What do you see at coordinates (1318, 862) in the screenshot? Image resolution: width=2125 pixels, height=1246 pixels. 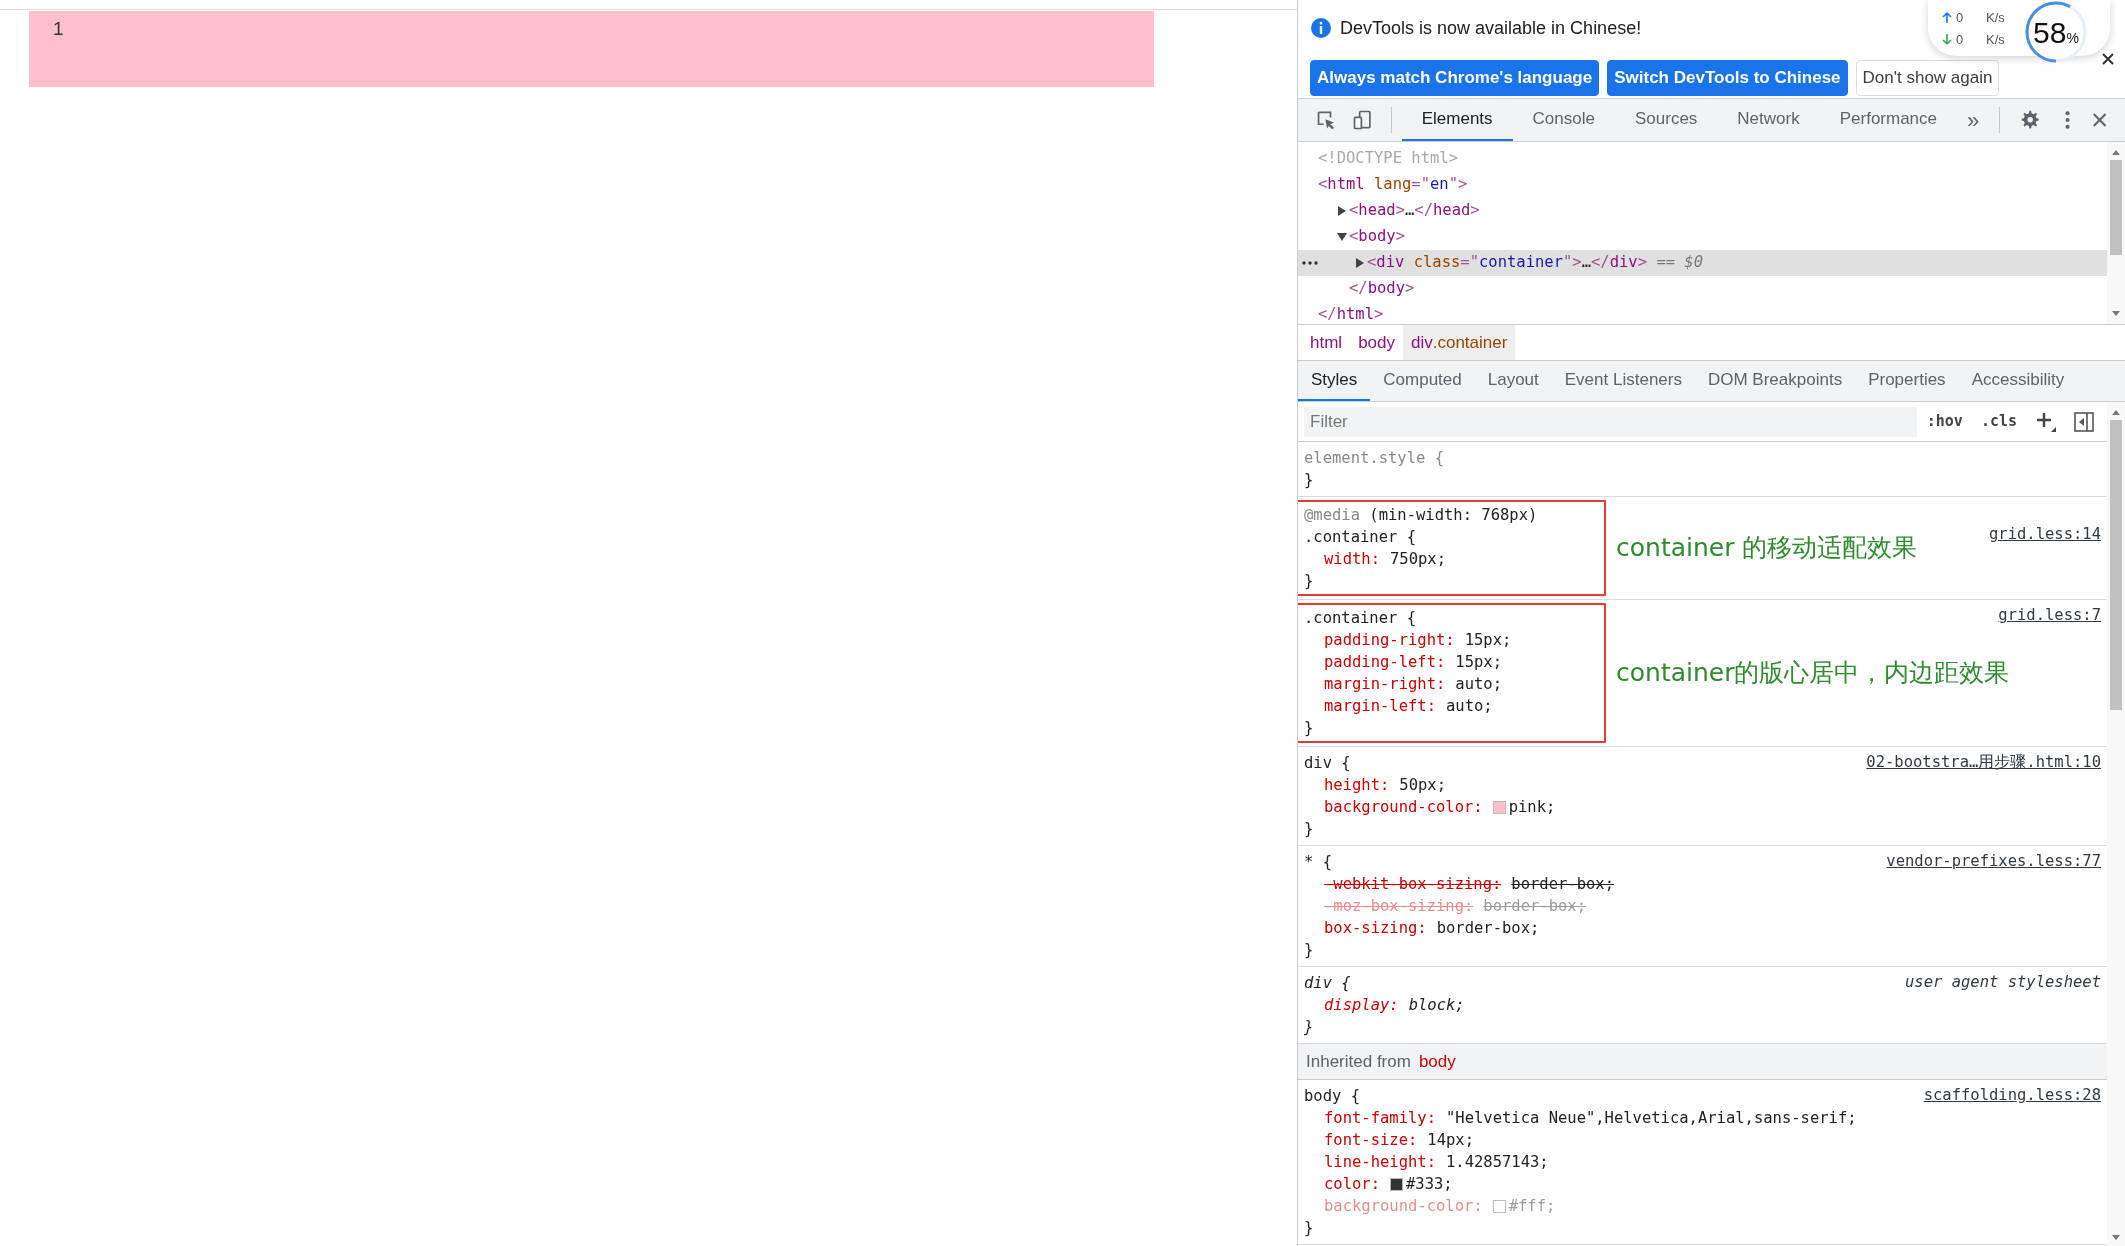 I see `css-selector: * {` at bounding box center [1318, 862].